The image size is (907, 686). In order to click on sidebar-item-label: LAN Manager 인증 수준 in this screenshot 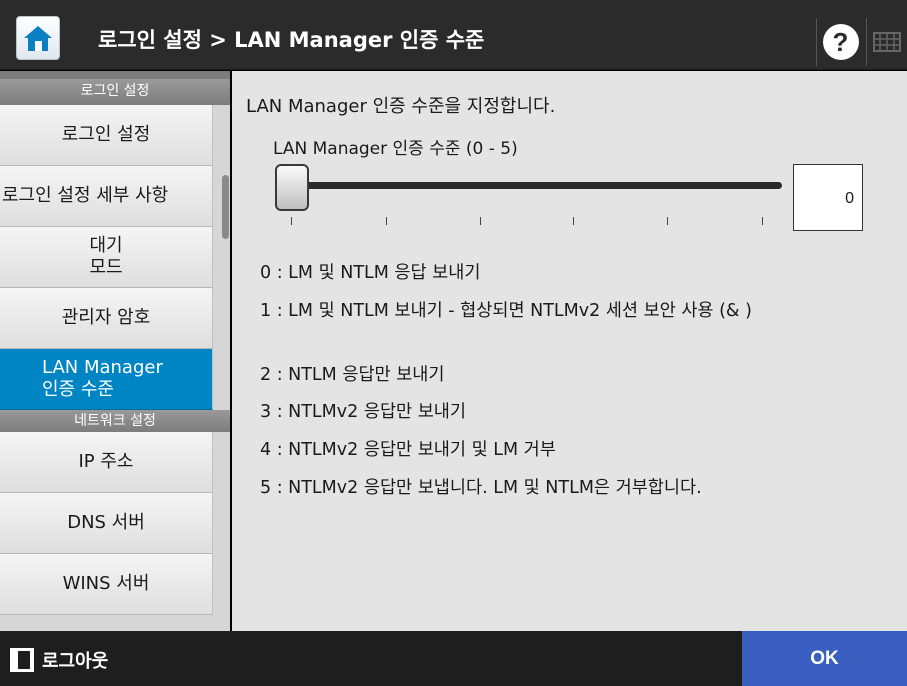, I will do `click(102, 378)`.